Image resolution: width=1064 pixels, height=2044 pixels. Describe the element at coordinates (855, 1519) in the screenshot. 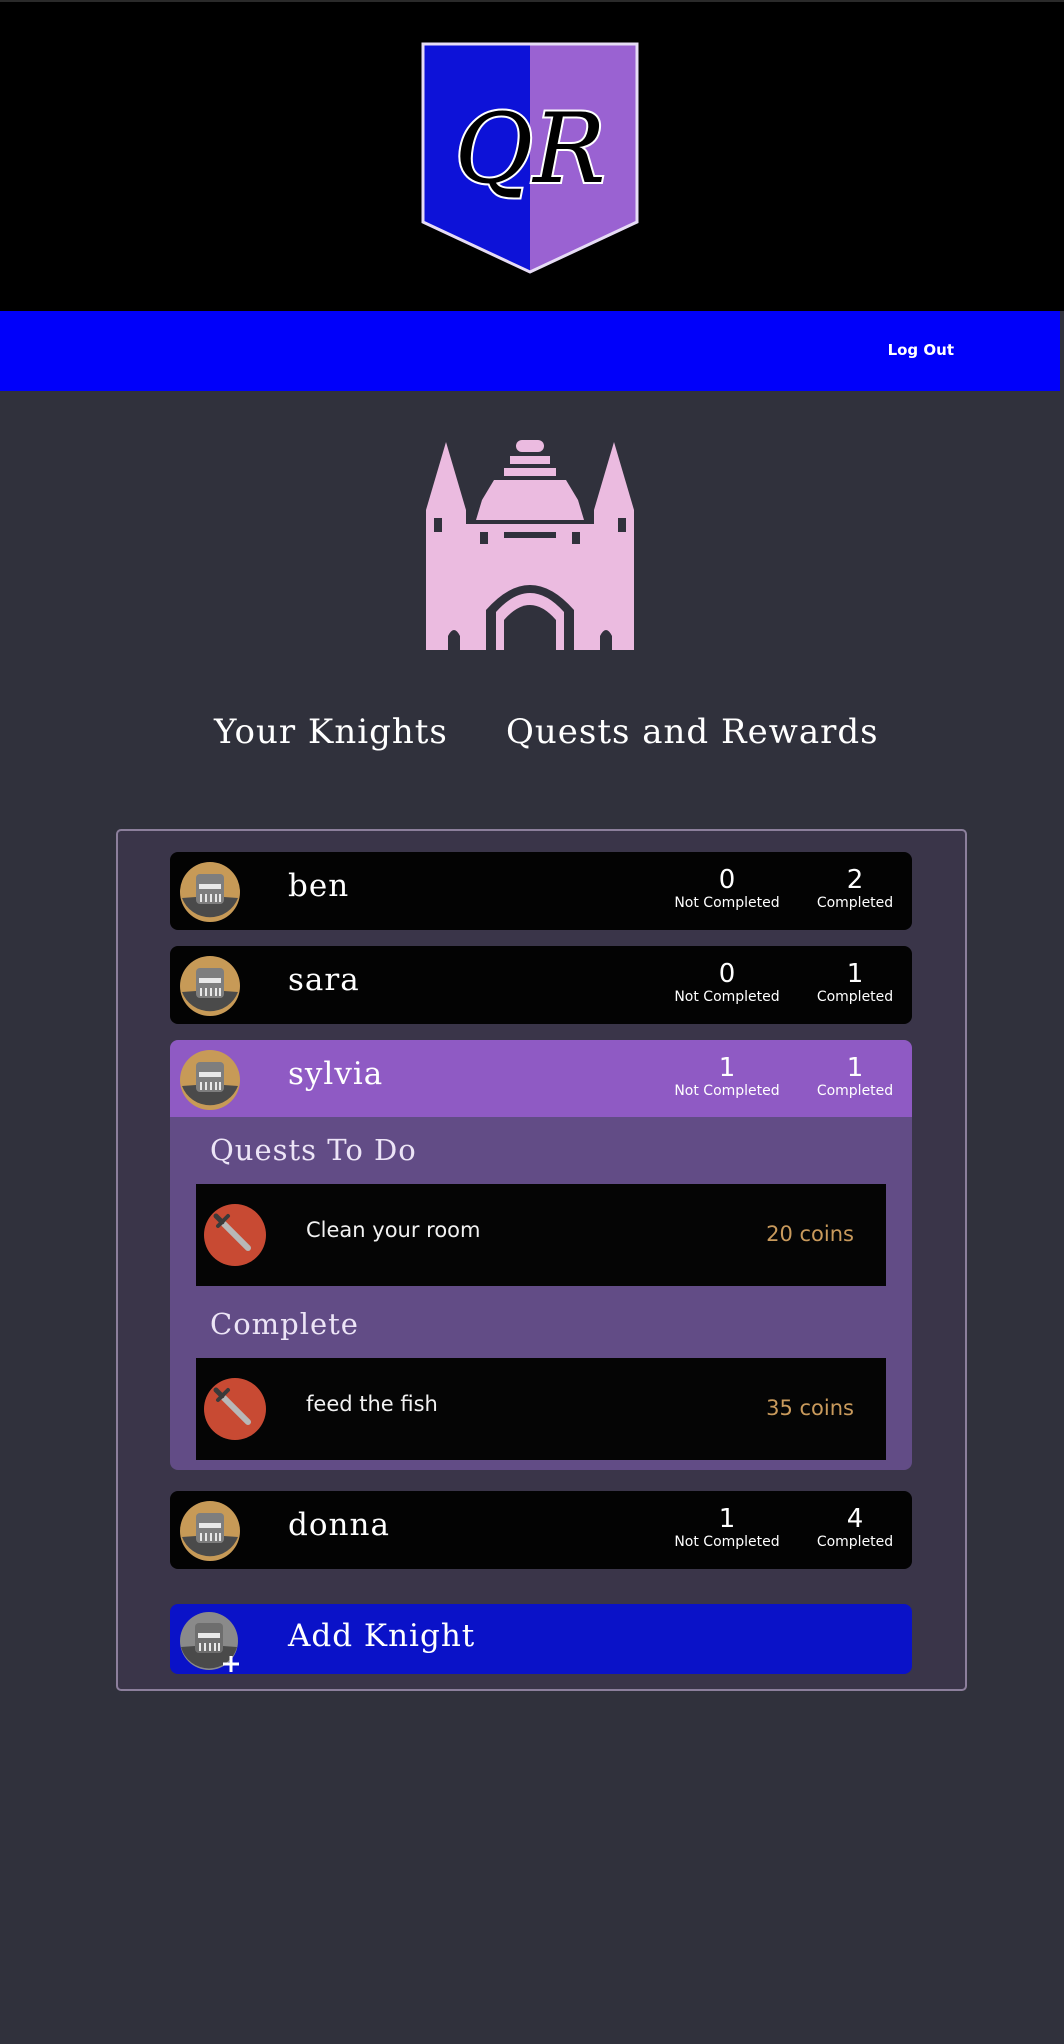

I see `completed-count: 4` at that location.